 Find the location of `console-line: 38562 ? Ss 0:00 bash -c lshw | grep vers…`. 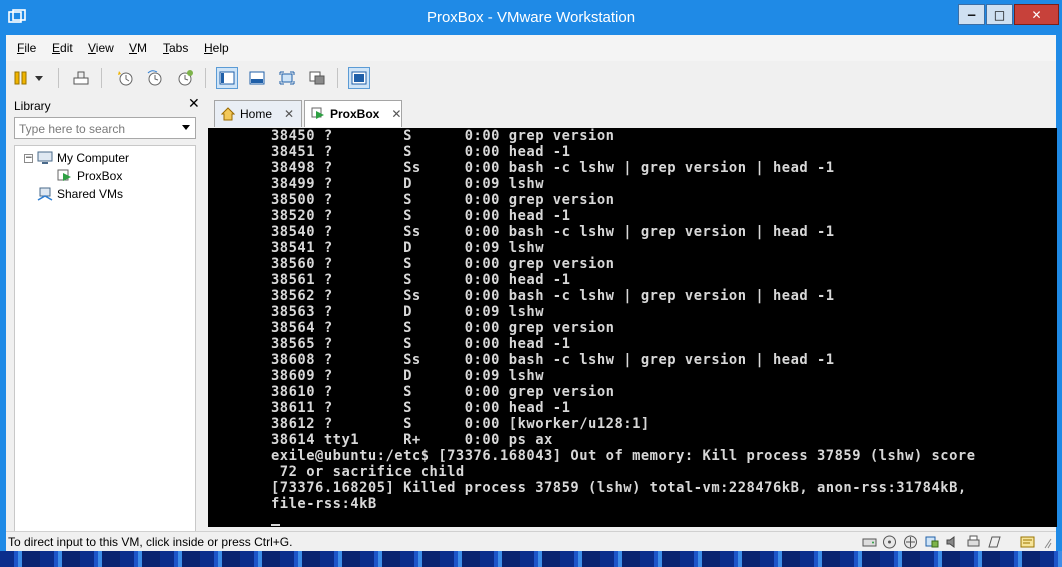

console-line: 38562 ? Ss 0:00 bash -c lshw | grep vers… is located at coordinates (553, 296).